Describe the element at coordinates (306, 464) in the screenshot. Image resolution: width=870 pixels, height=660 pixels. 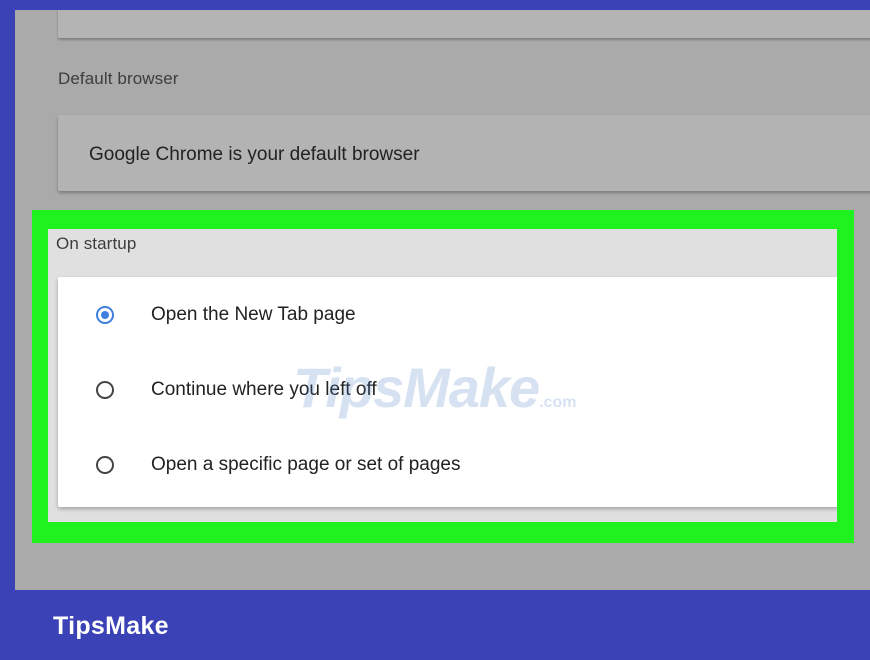
I see `startup-option-label: Open a specific page or set of pages` at that location.